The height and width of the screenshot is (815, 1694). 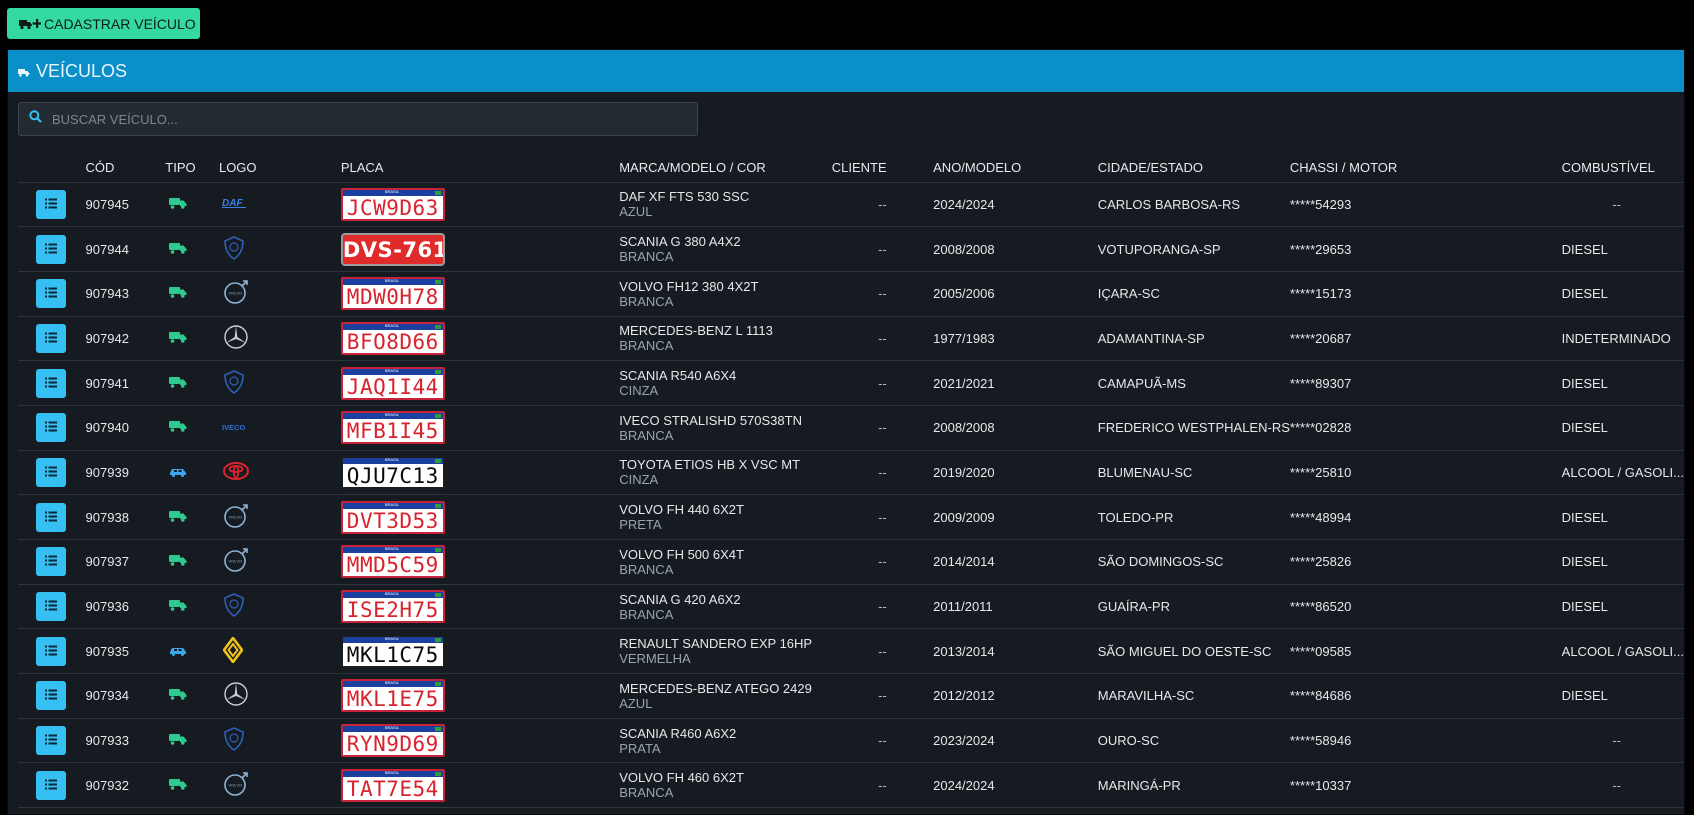 What do you see at coordinates (125, 473) in the screenshot?
I see `cod-cell: 907939` at bounding box center [125, 473].